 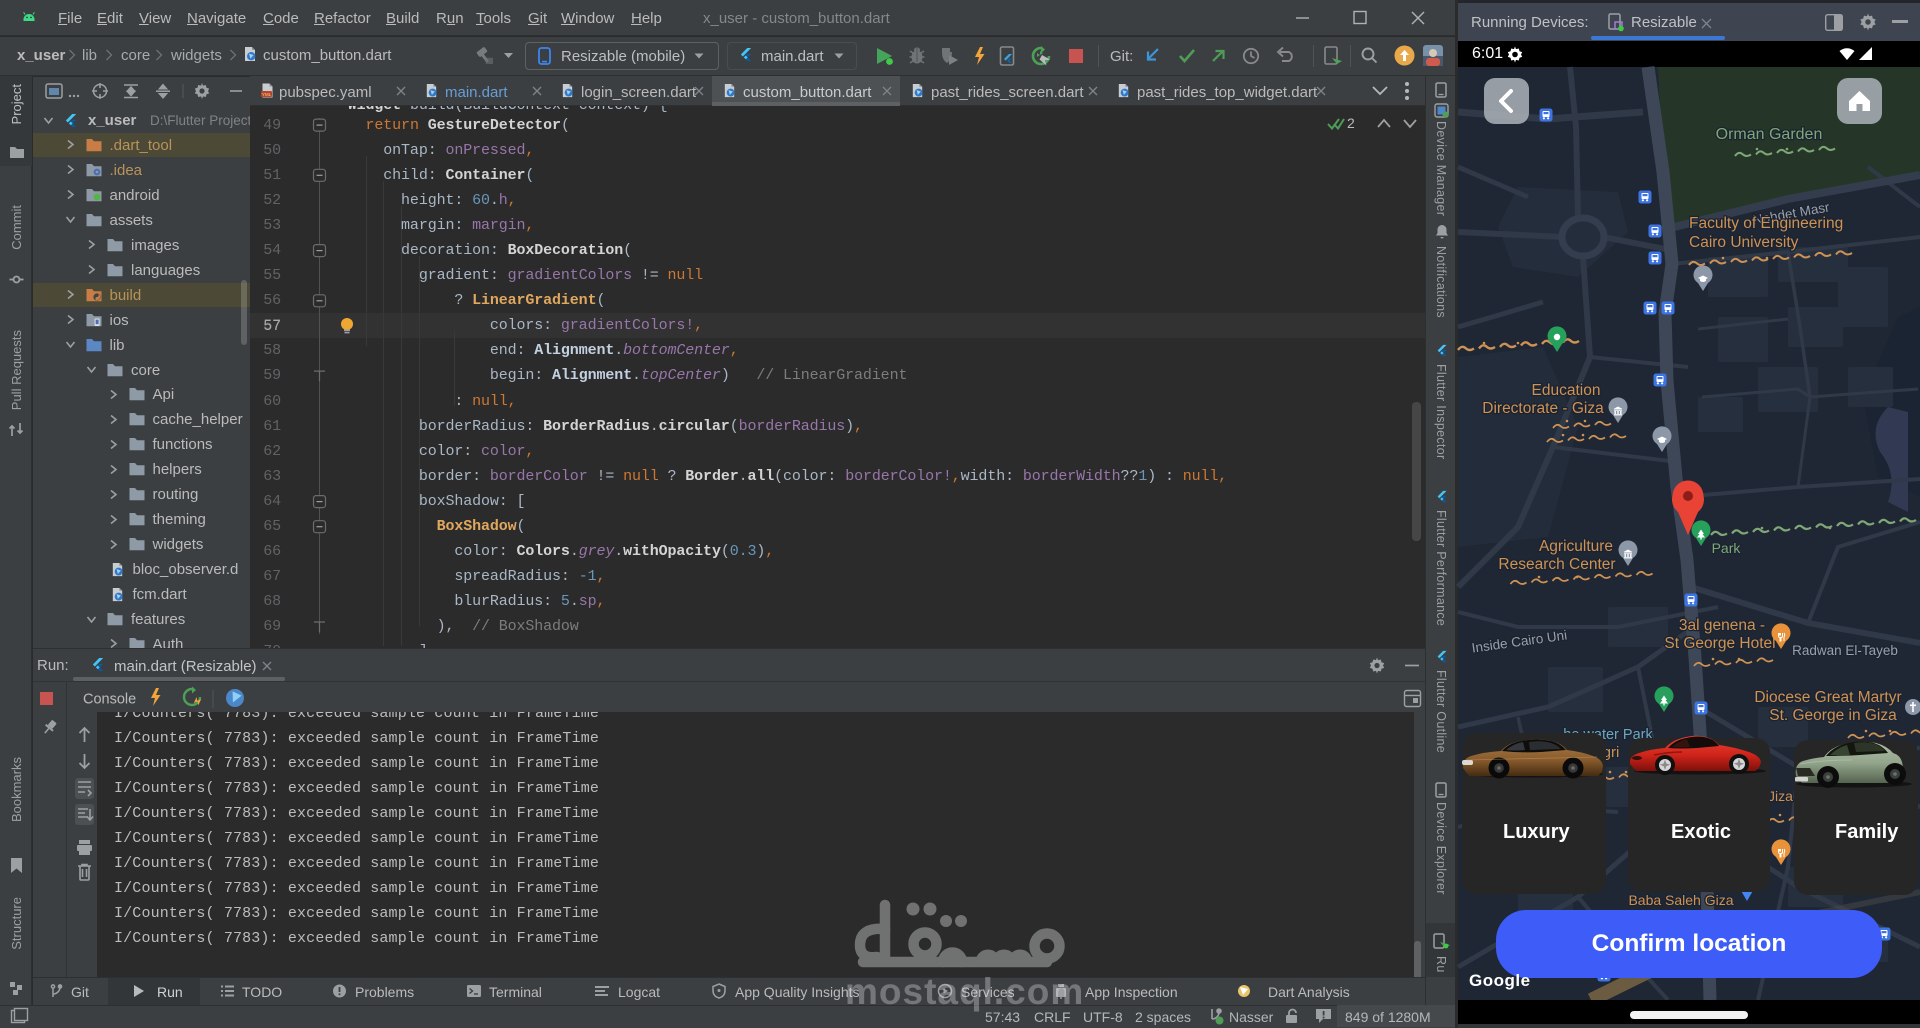 I want to click on svg-text: St. George in Giza, so click(x=1833, y=715).